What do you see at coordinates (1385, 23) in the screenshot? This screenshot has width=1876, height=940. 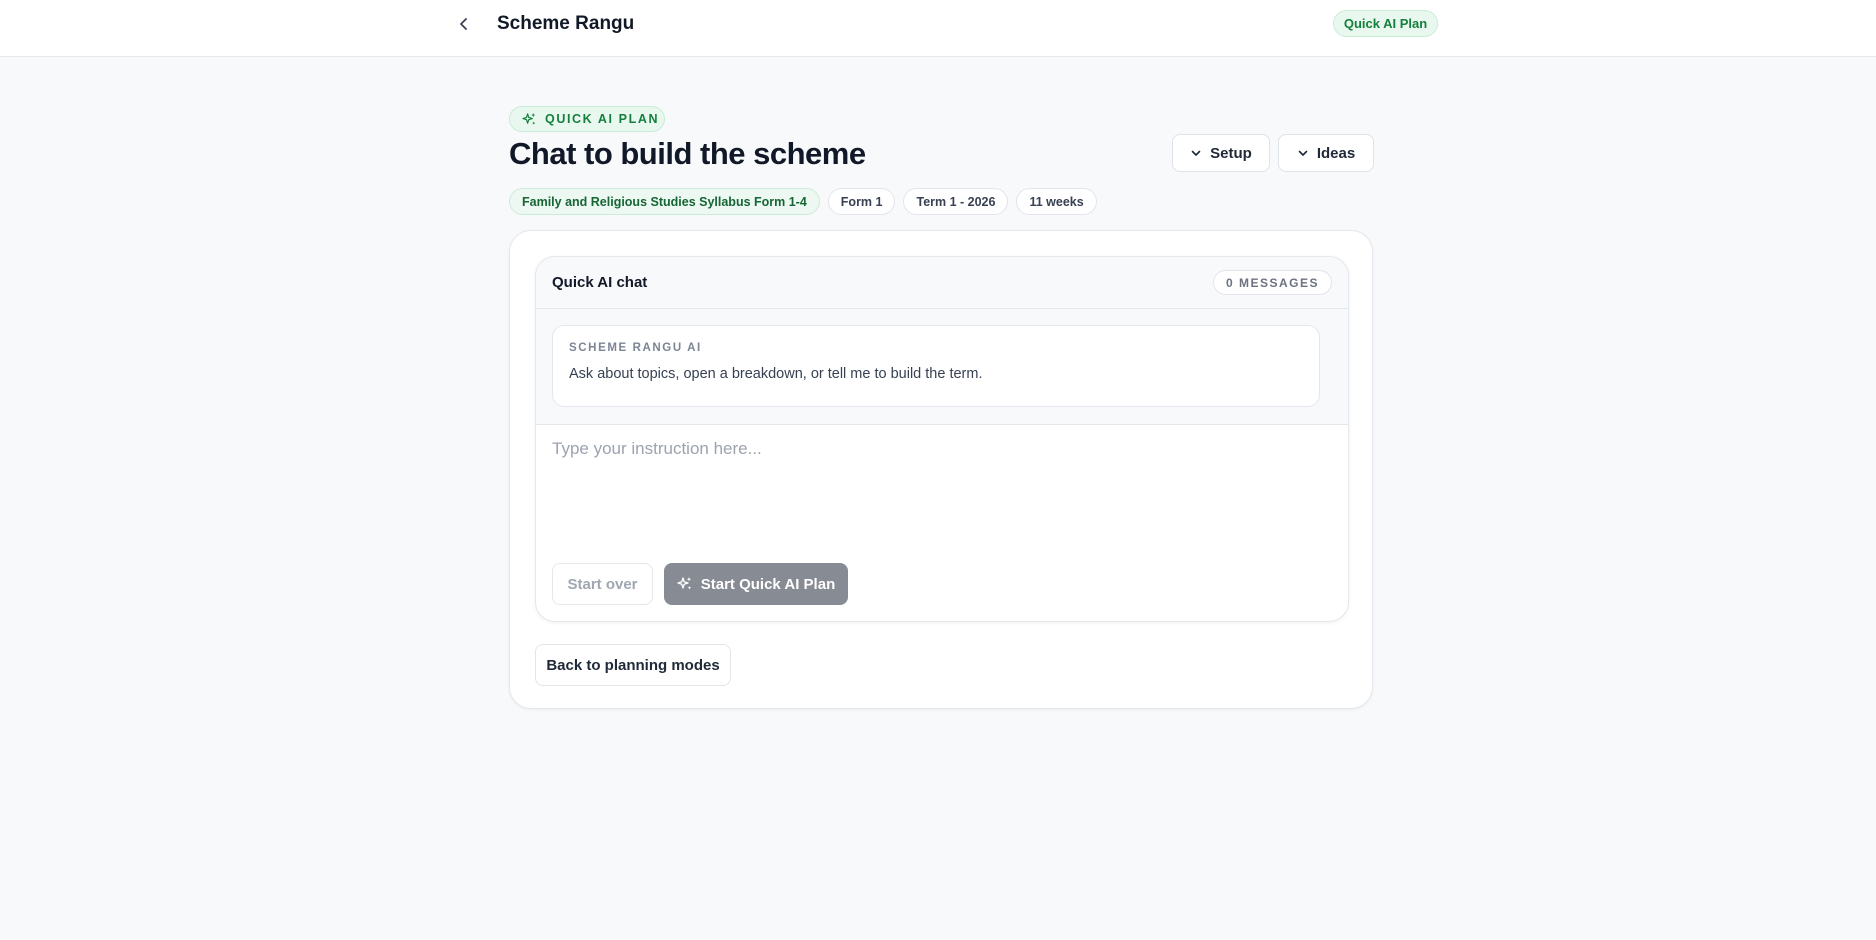 I see `mode-badge: Quick AI Plan` at bounding box center [1385, 23].